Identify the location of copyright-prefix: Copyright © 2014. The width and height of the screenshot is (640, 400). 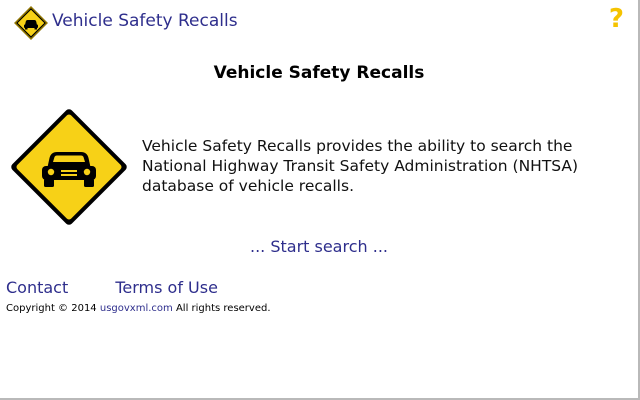
(53, 308).